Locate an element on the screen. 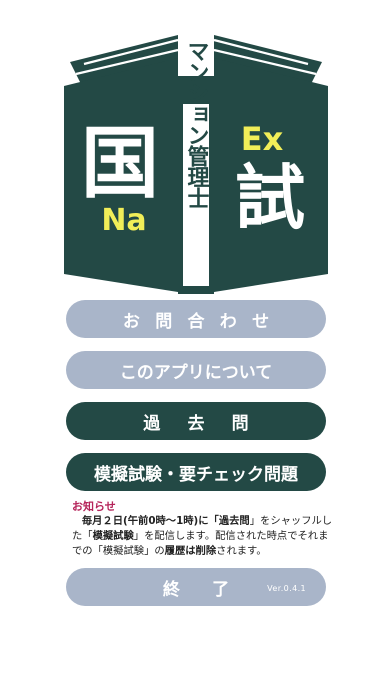  about-app-button-label: このアプリについて is located at coordinates (196, 372).